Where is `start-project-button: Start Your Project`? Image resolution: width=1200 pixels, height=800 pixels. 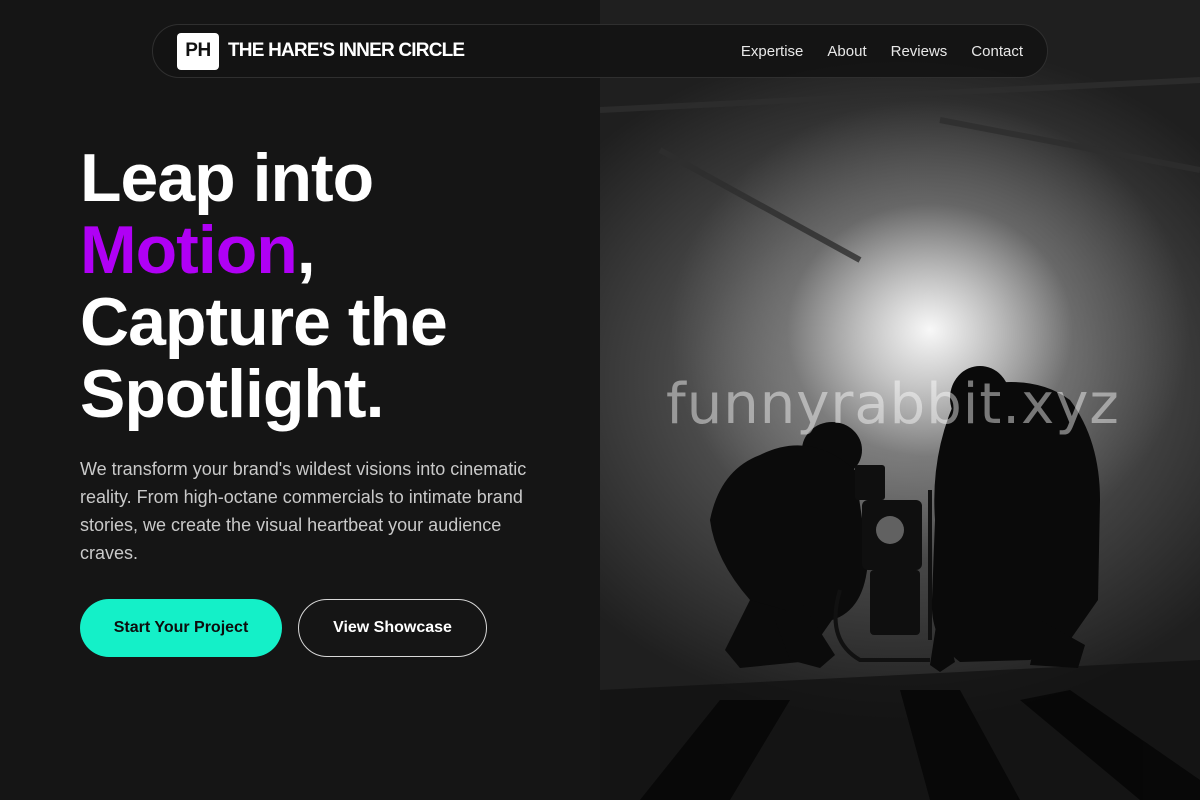 start-project-button: Start Your Project is located at coordinates (181, 628).